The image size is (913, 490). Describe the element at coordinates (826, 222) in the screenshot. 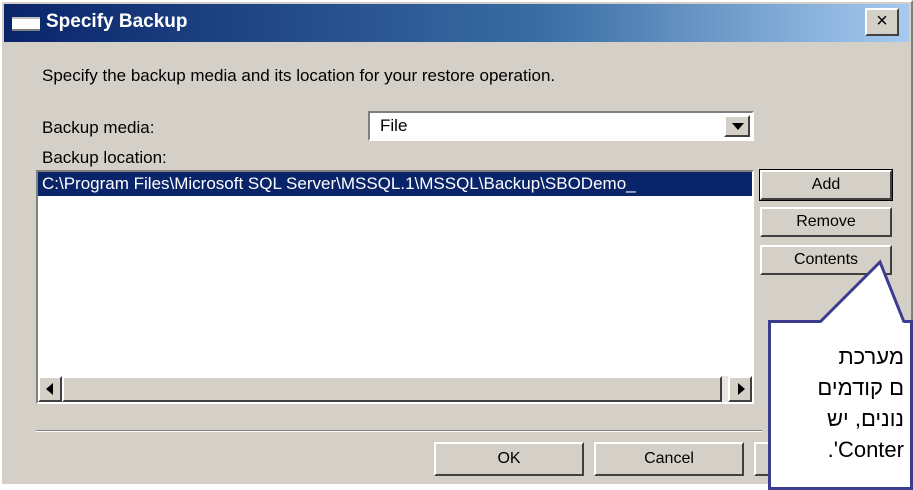

I see `remove-button: Remove` at that location.